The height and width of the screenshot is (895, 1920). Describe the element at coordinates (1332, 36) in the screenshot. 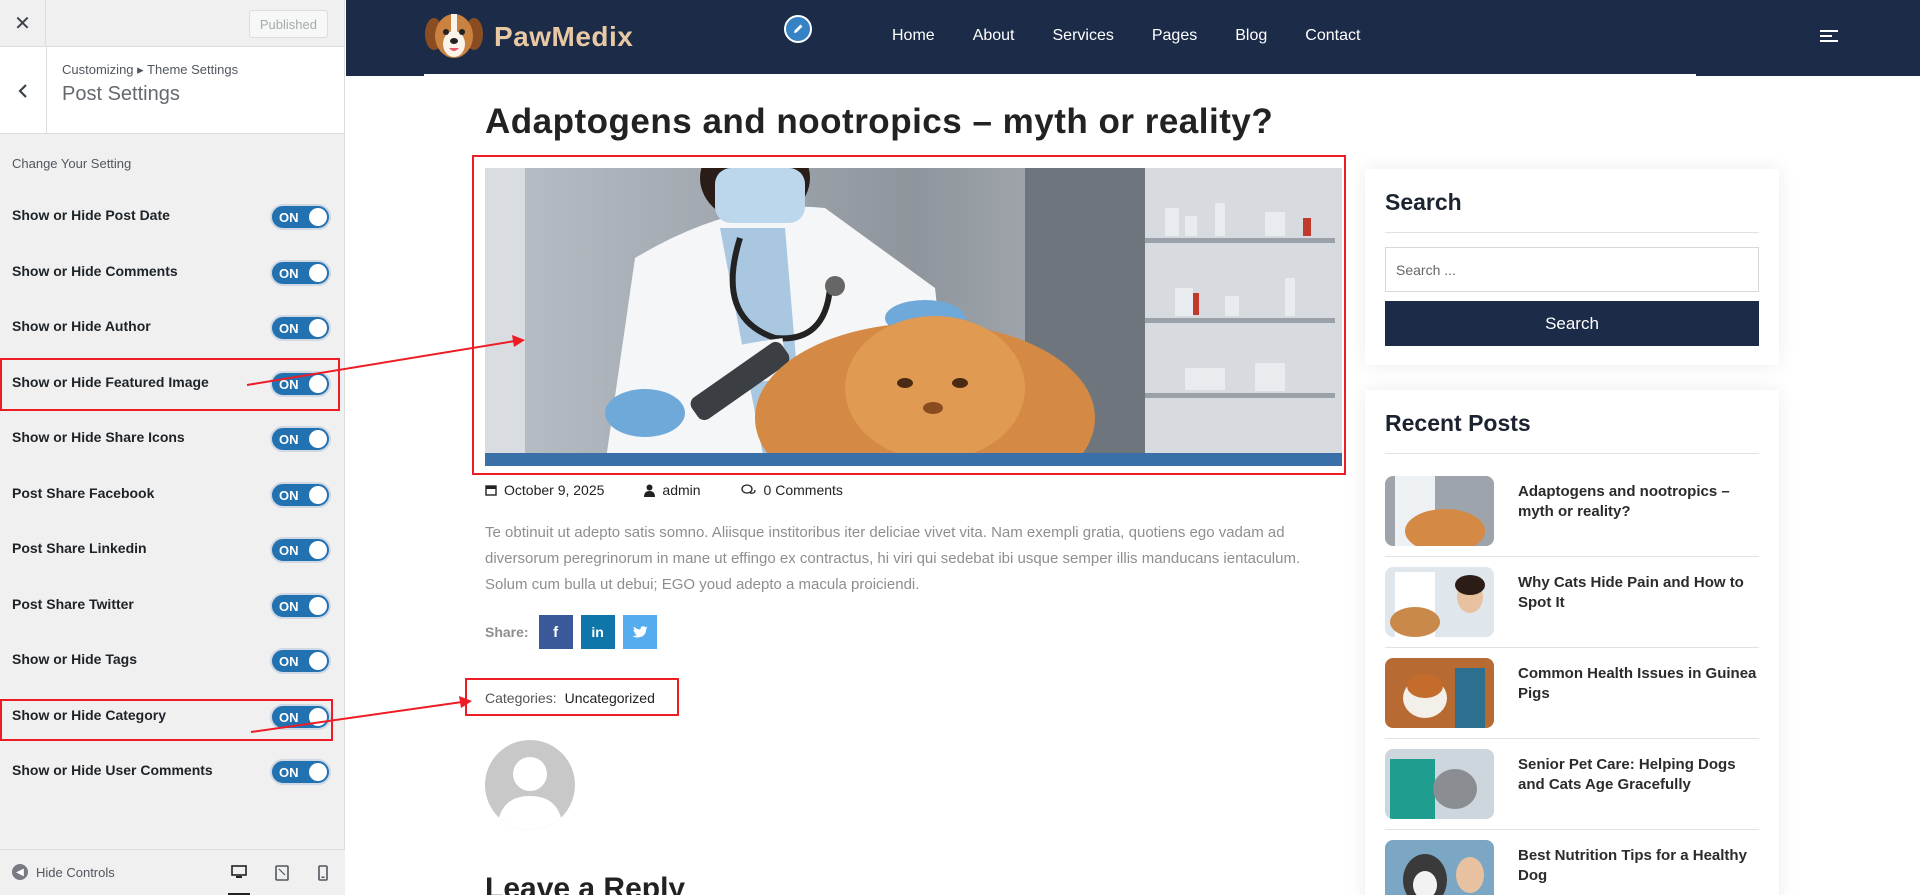

I see `menu-item-contact: Contact` at that location.